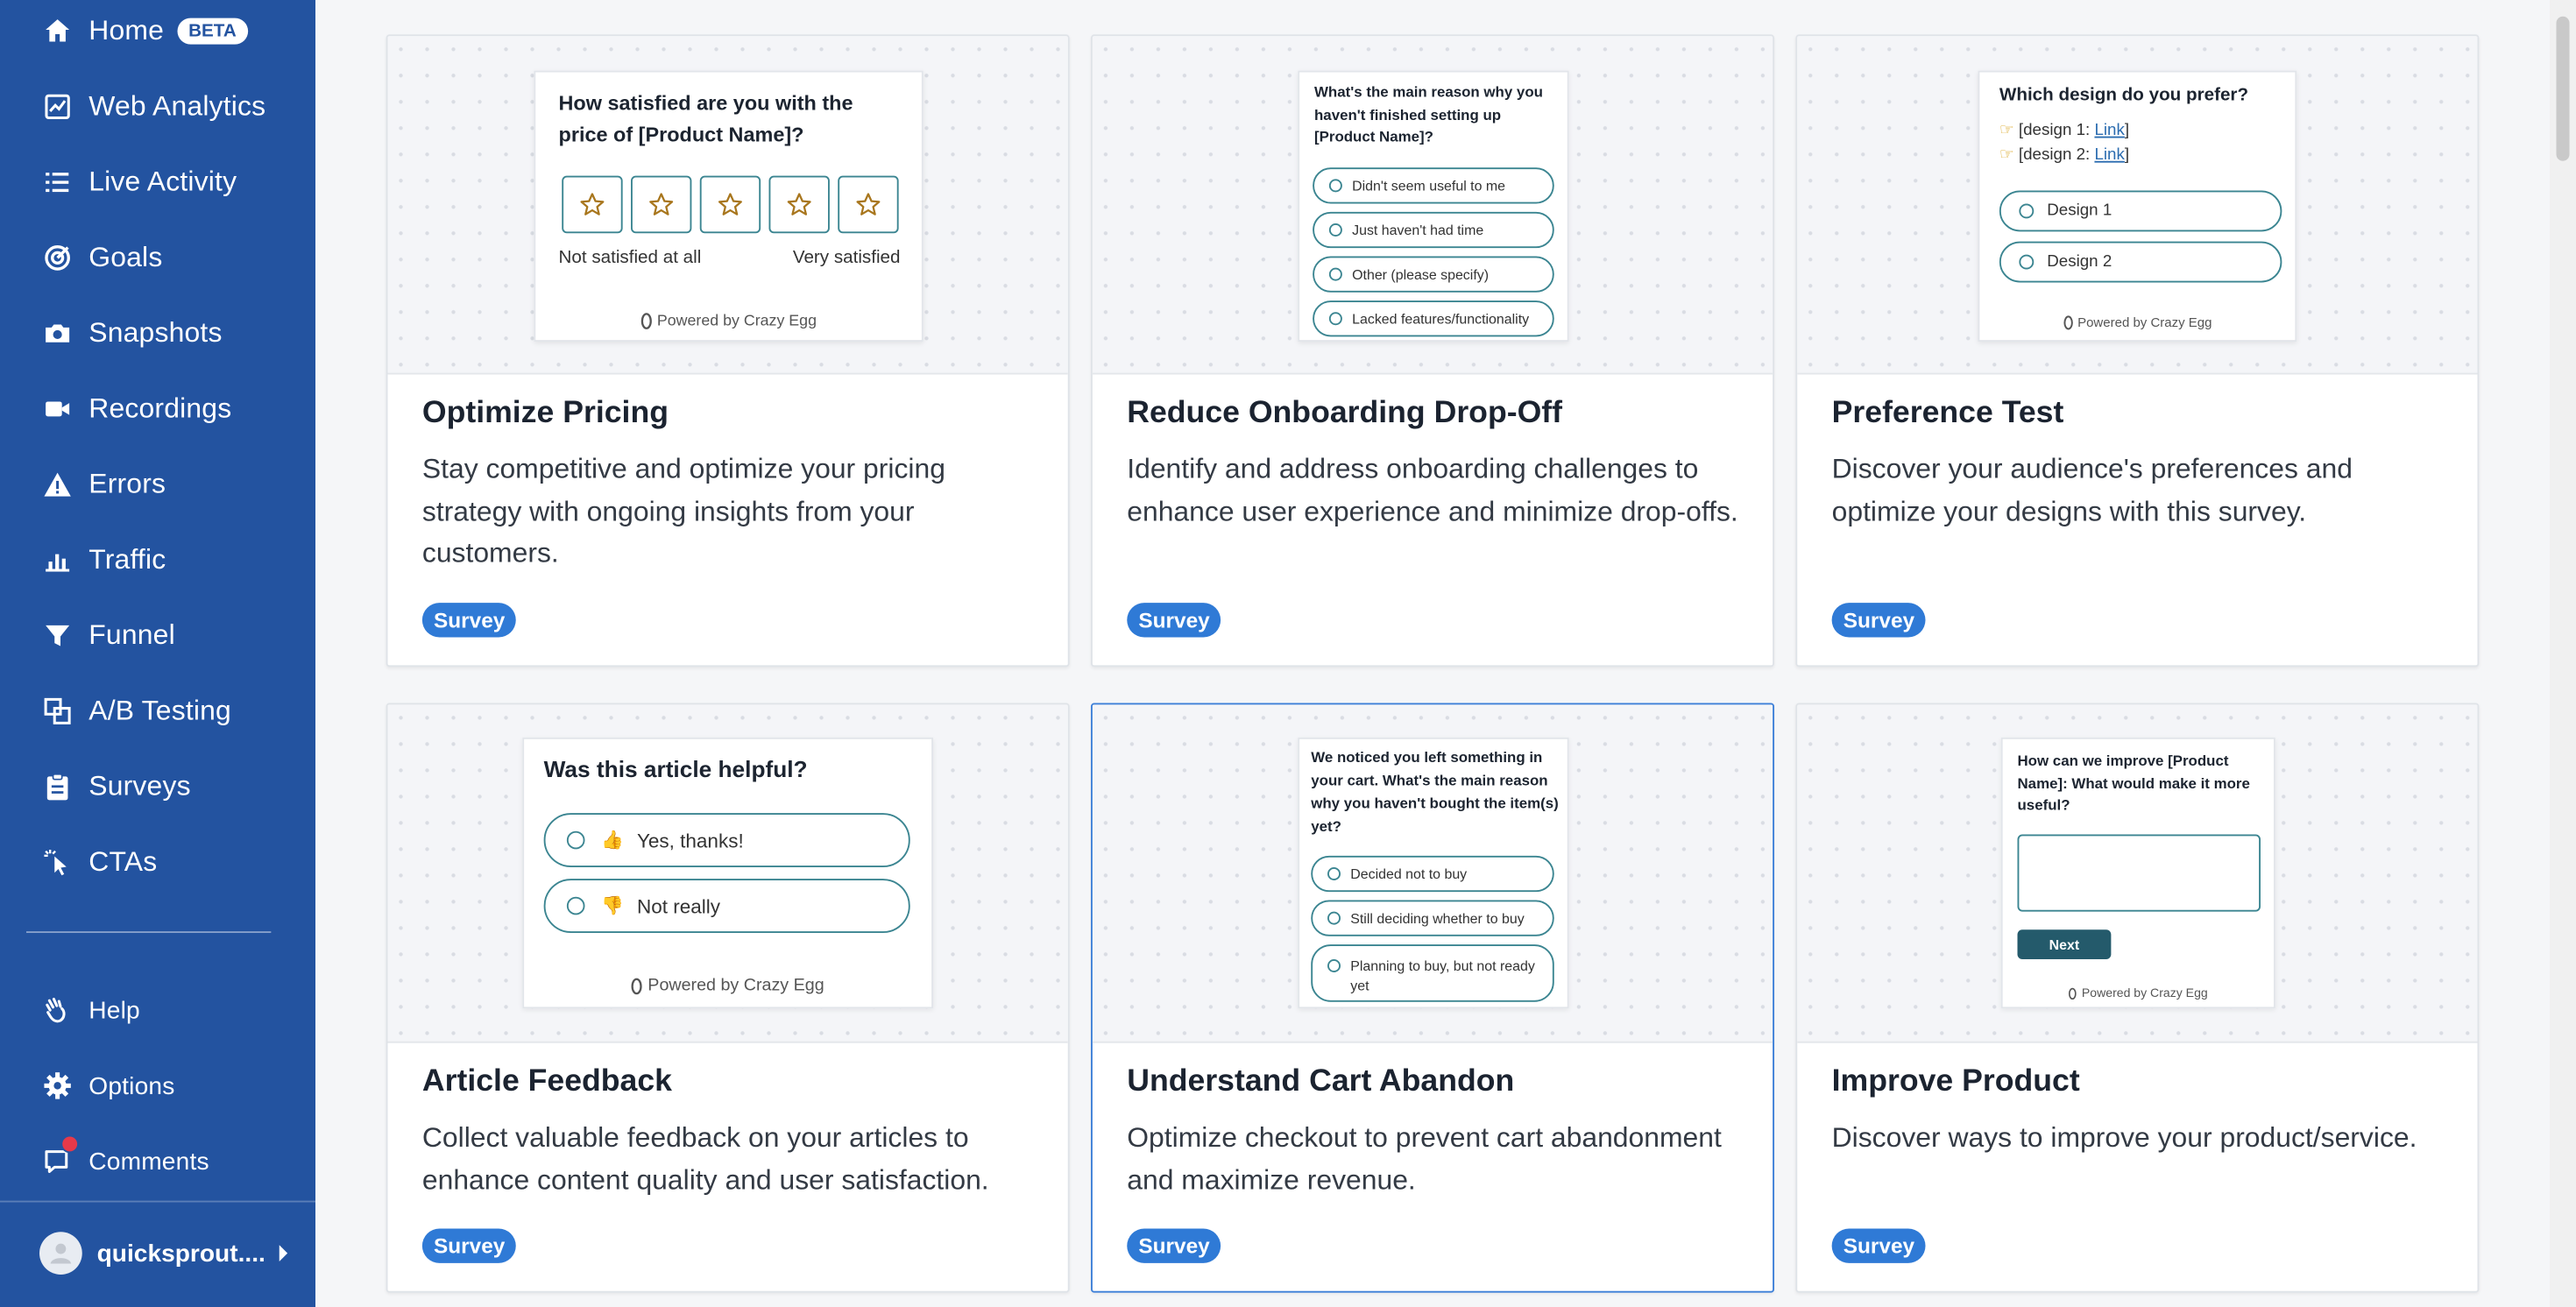  I want to click on sidebar-item-comments: Comments, so click(157, 1161).